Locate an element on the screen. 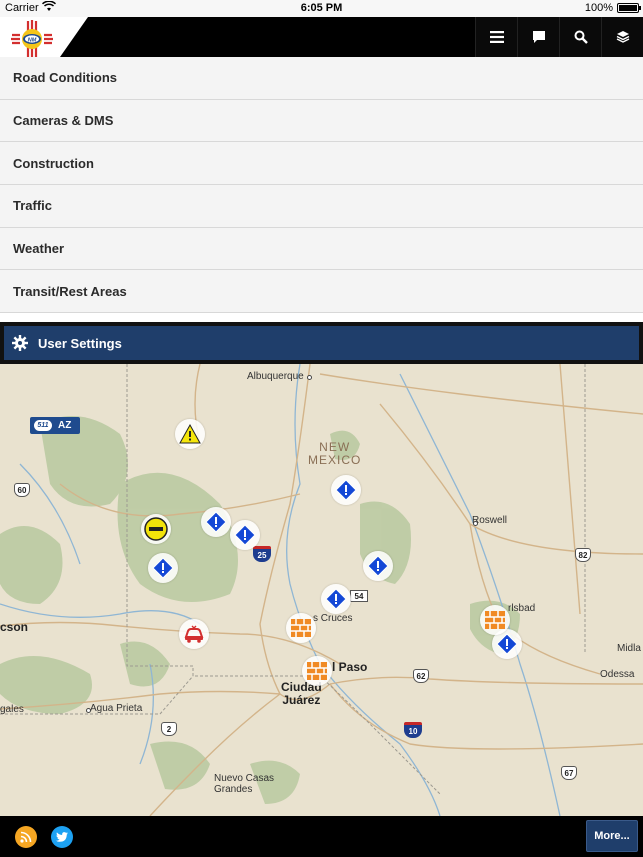  warning-icon is located at coordinates (190, 434).